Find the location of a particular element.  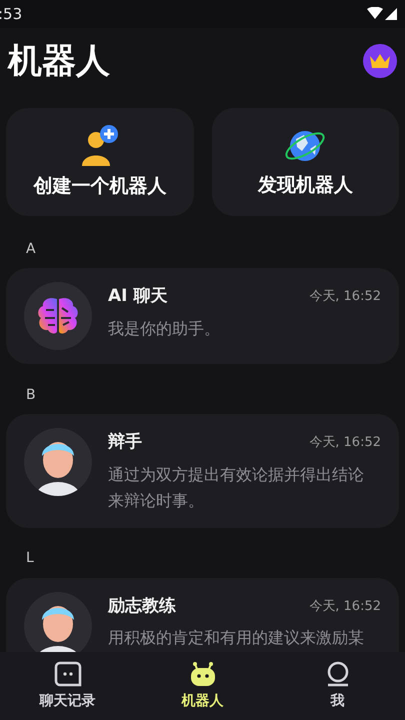

bot-description: 通过为双方提出有效论据并得出结论来辩论时事。 is located at coordinates (236, 488).